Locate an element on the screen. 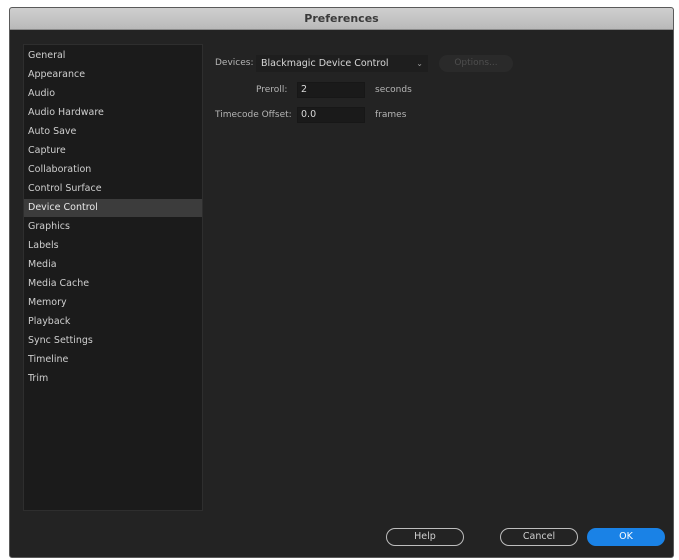 Image resolution: width=679 pixels, height=560 pixels. sidebar-item-trim: Trim is located at coordinates (113, 379).